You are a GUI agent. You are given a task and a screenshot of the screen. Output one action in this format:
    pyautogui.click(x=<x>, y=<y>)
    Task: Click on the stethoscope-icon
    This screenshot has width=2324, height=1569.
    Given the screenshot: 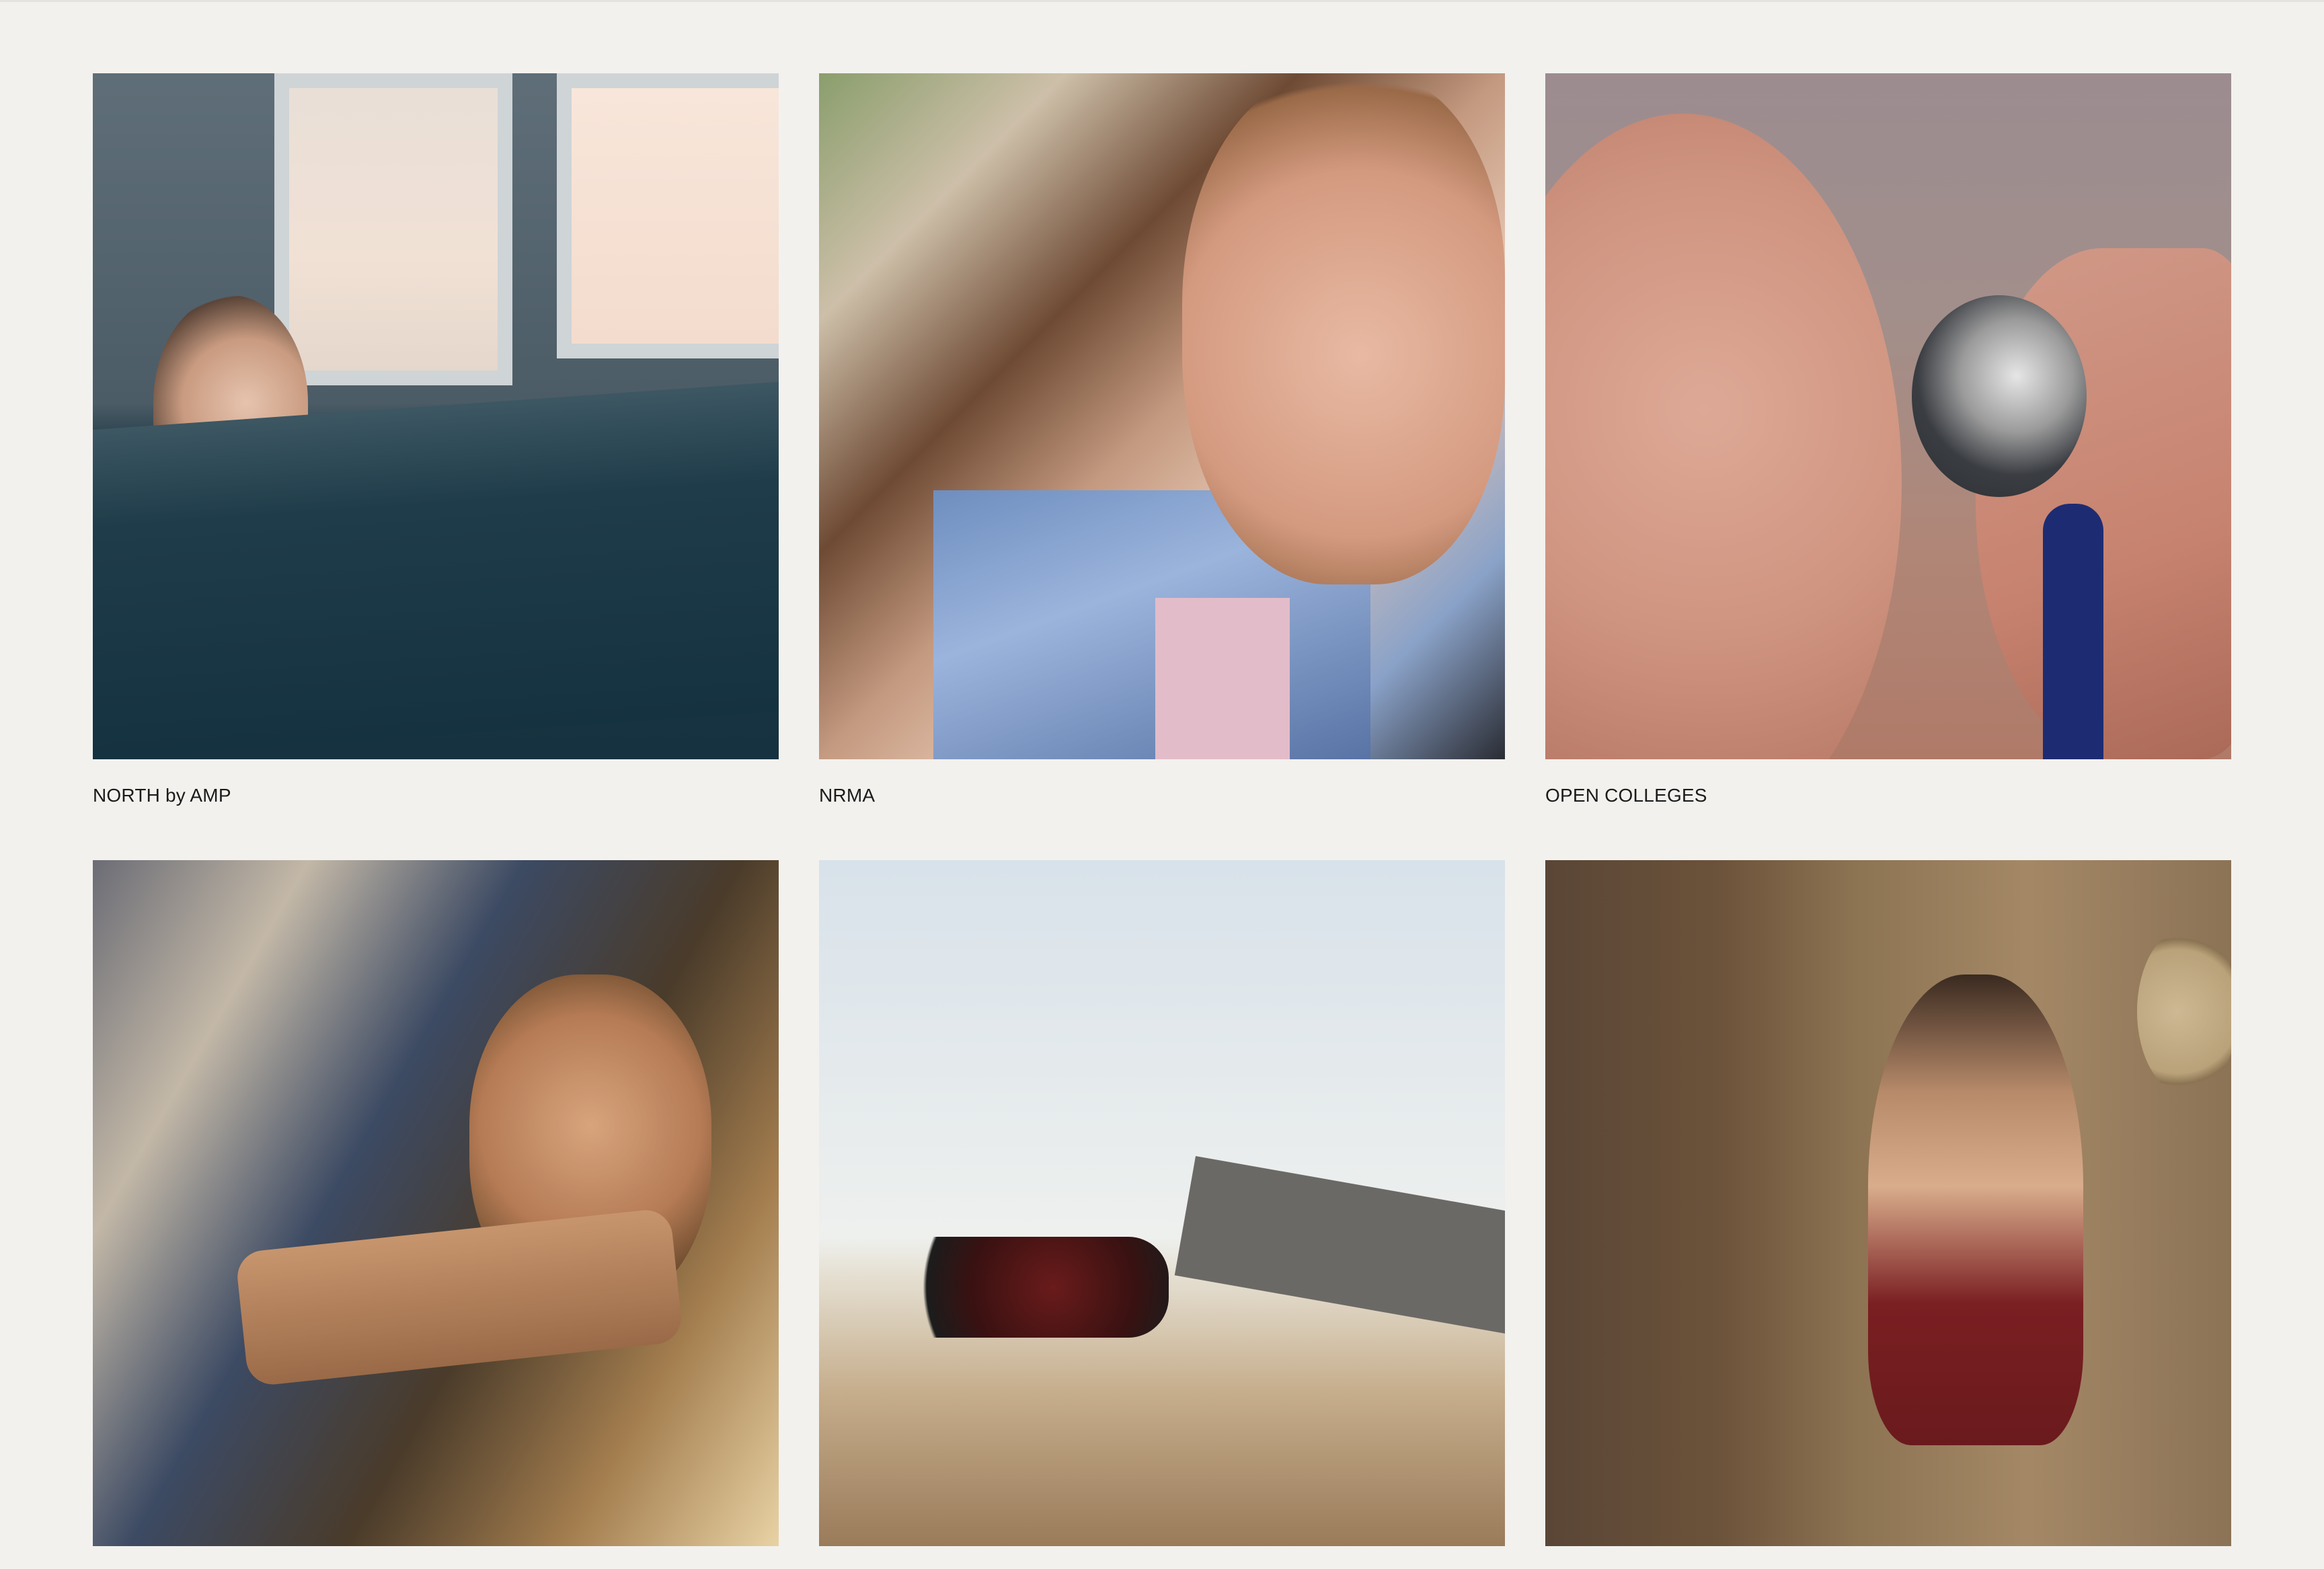 What is the action you would take?
    pyautogui.click(x=2000, y=396)
    